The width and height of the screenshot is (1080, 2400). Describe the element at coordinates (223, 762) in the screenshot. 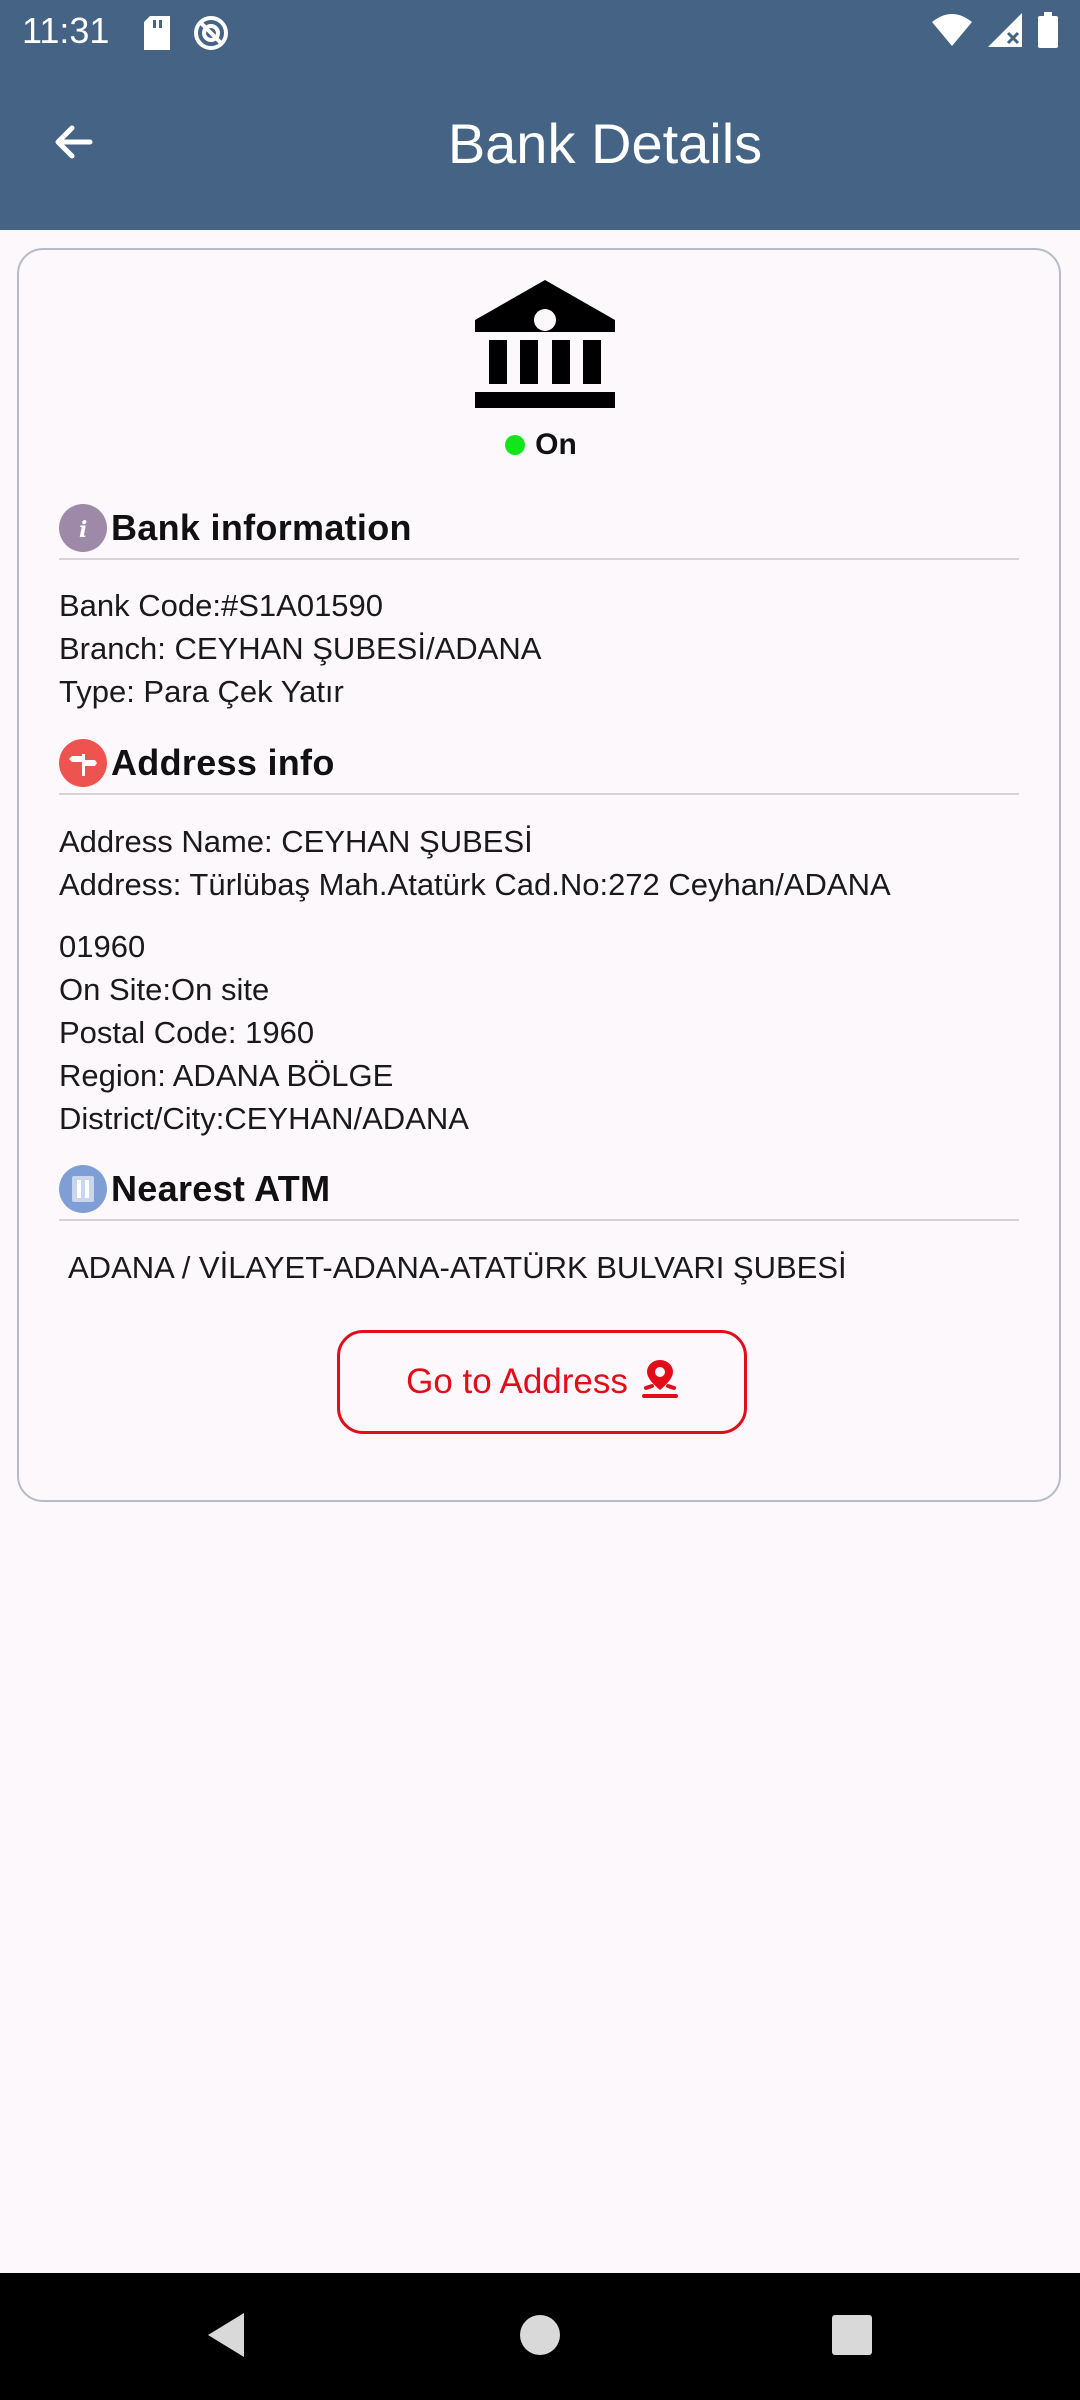

I see `section-title: Address info` at that location.